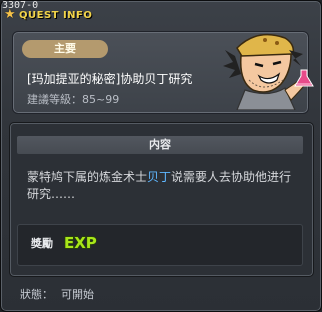 This screenshot has width=322, height=312. Describe the element at coordinates (160, 245) in the screenshot. I see `reward-box` at that location.